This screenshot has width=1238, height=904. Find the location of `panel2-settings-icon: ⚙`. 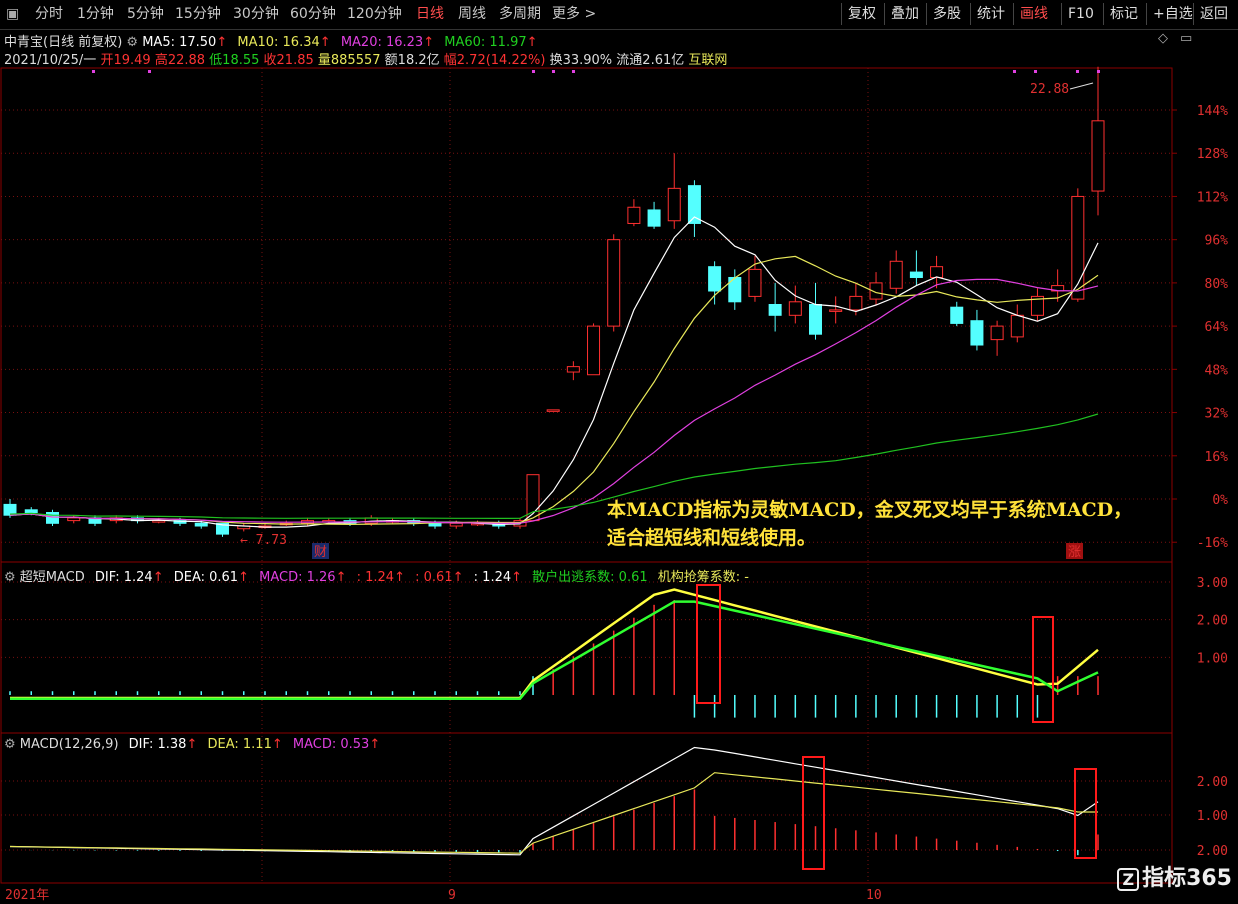

panel2-settings-icon: ⚙ is located at coordinates (10, 744).